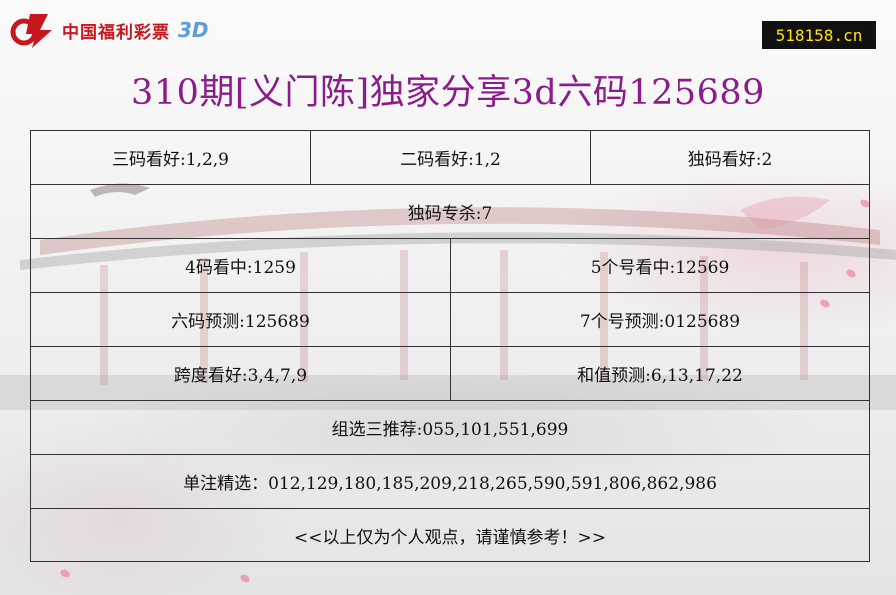  Describe the element at coordinates (31, 31) in the screenshot. I see `welfare-lottery-logo-icon` at that location.